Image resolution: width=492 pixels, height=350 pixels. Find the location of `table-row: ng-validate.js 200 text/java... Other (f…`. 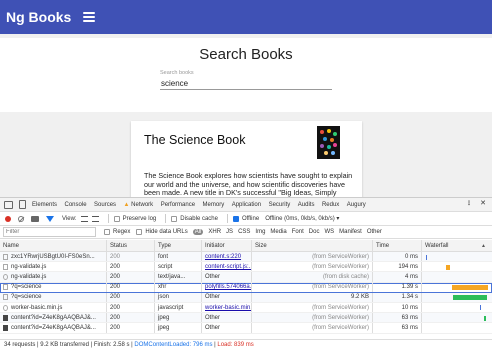

table-row: ng-validate.js 200 text/java... Other (f… is located at coordinates (246, 277).